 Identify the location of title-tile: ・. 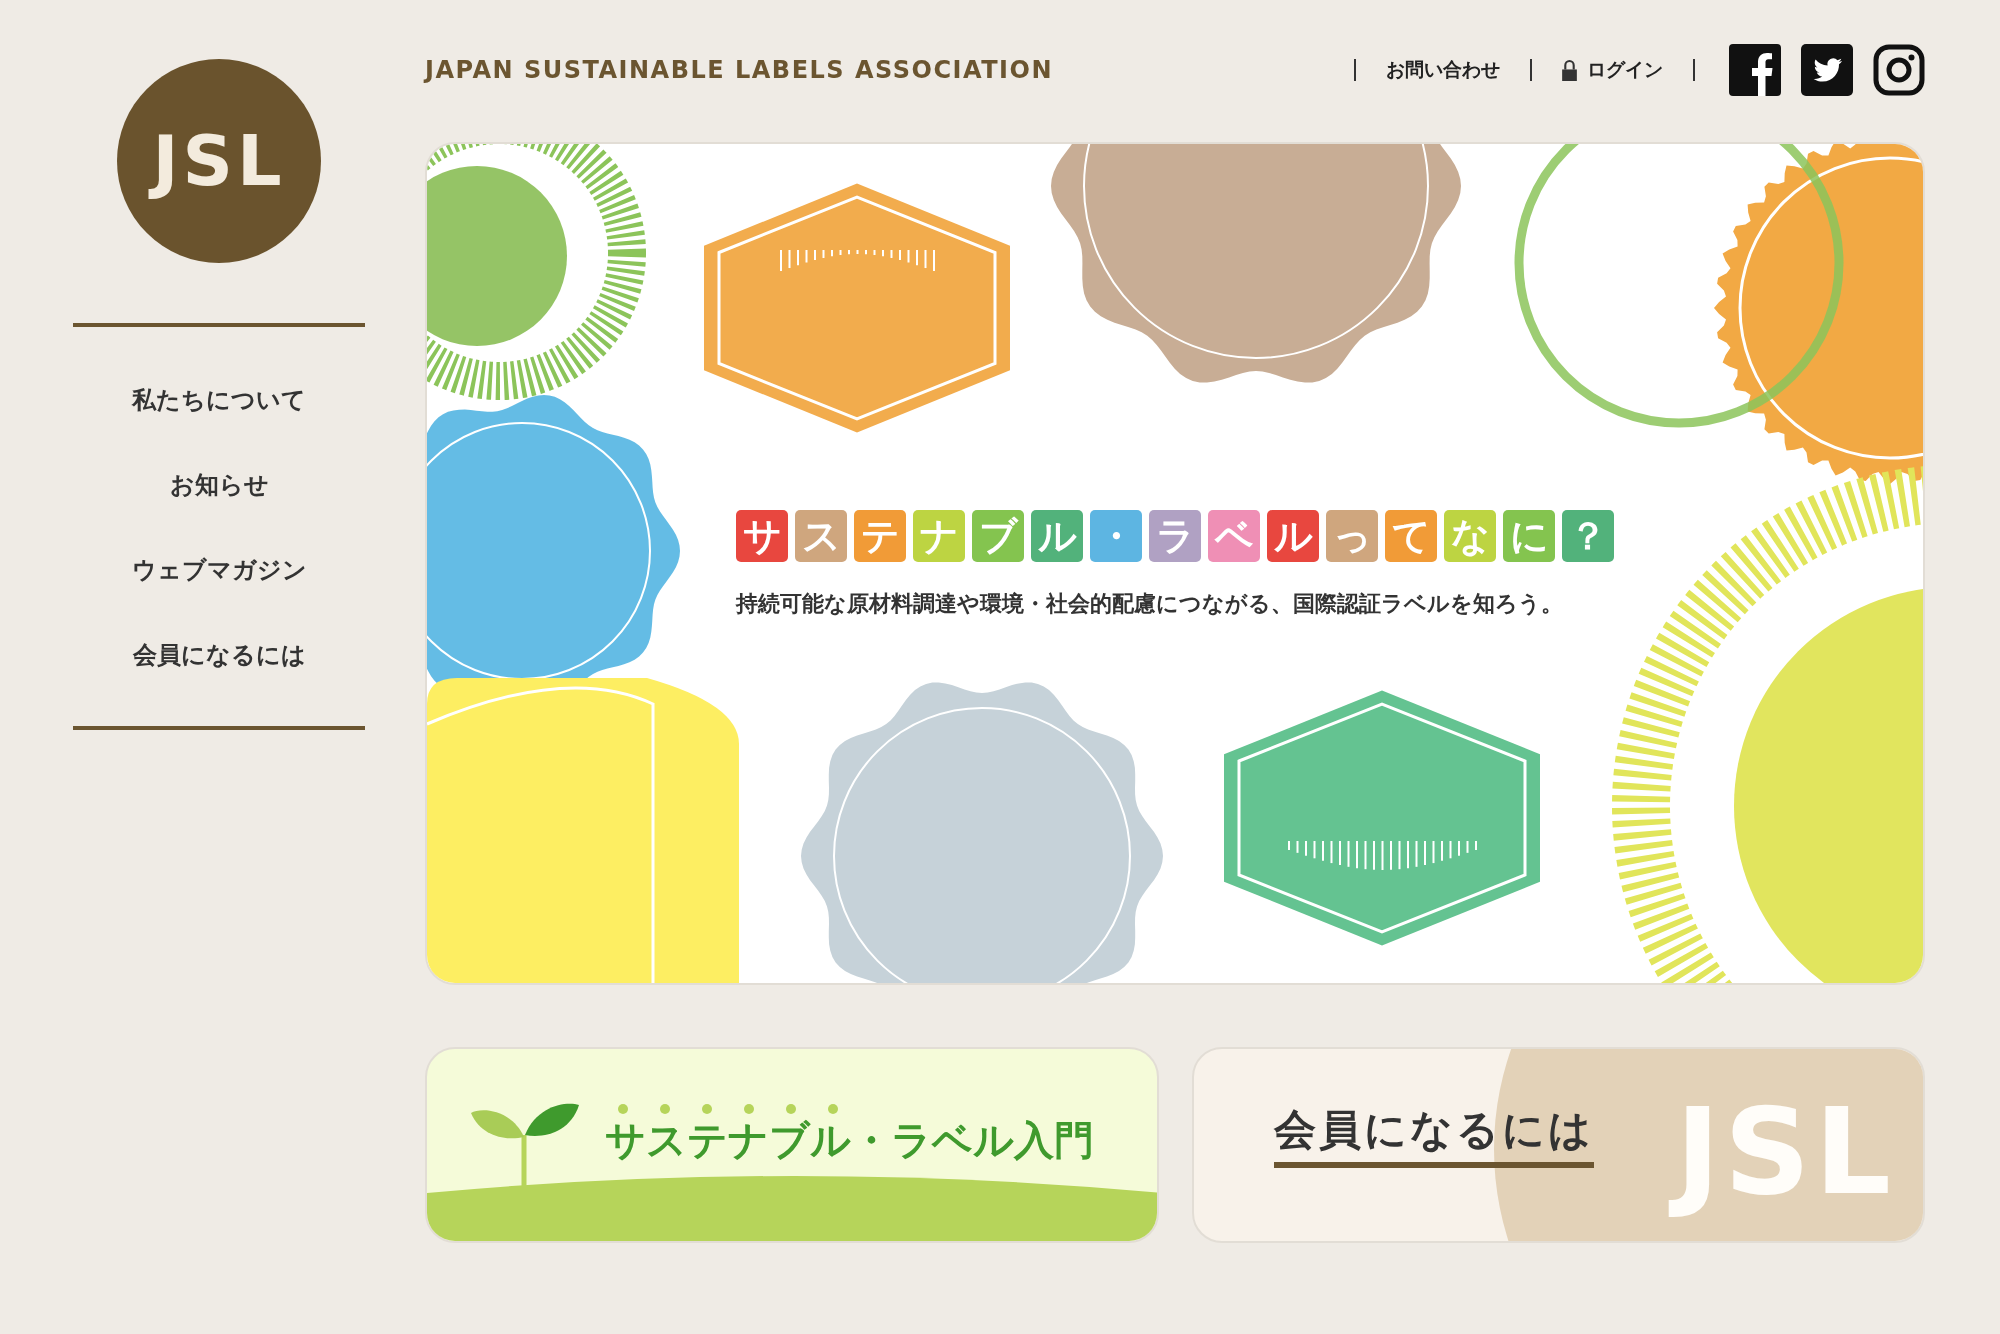
(1116, 536).